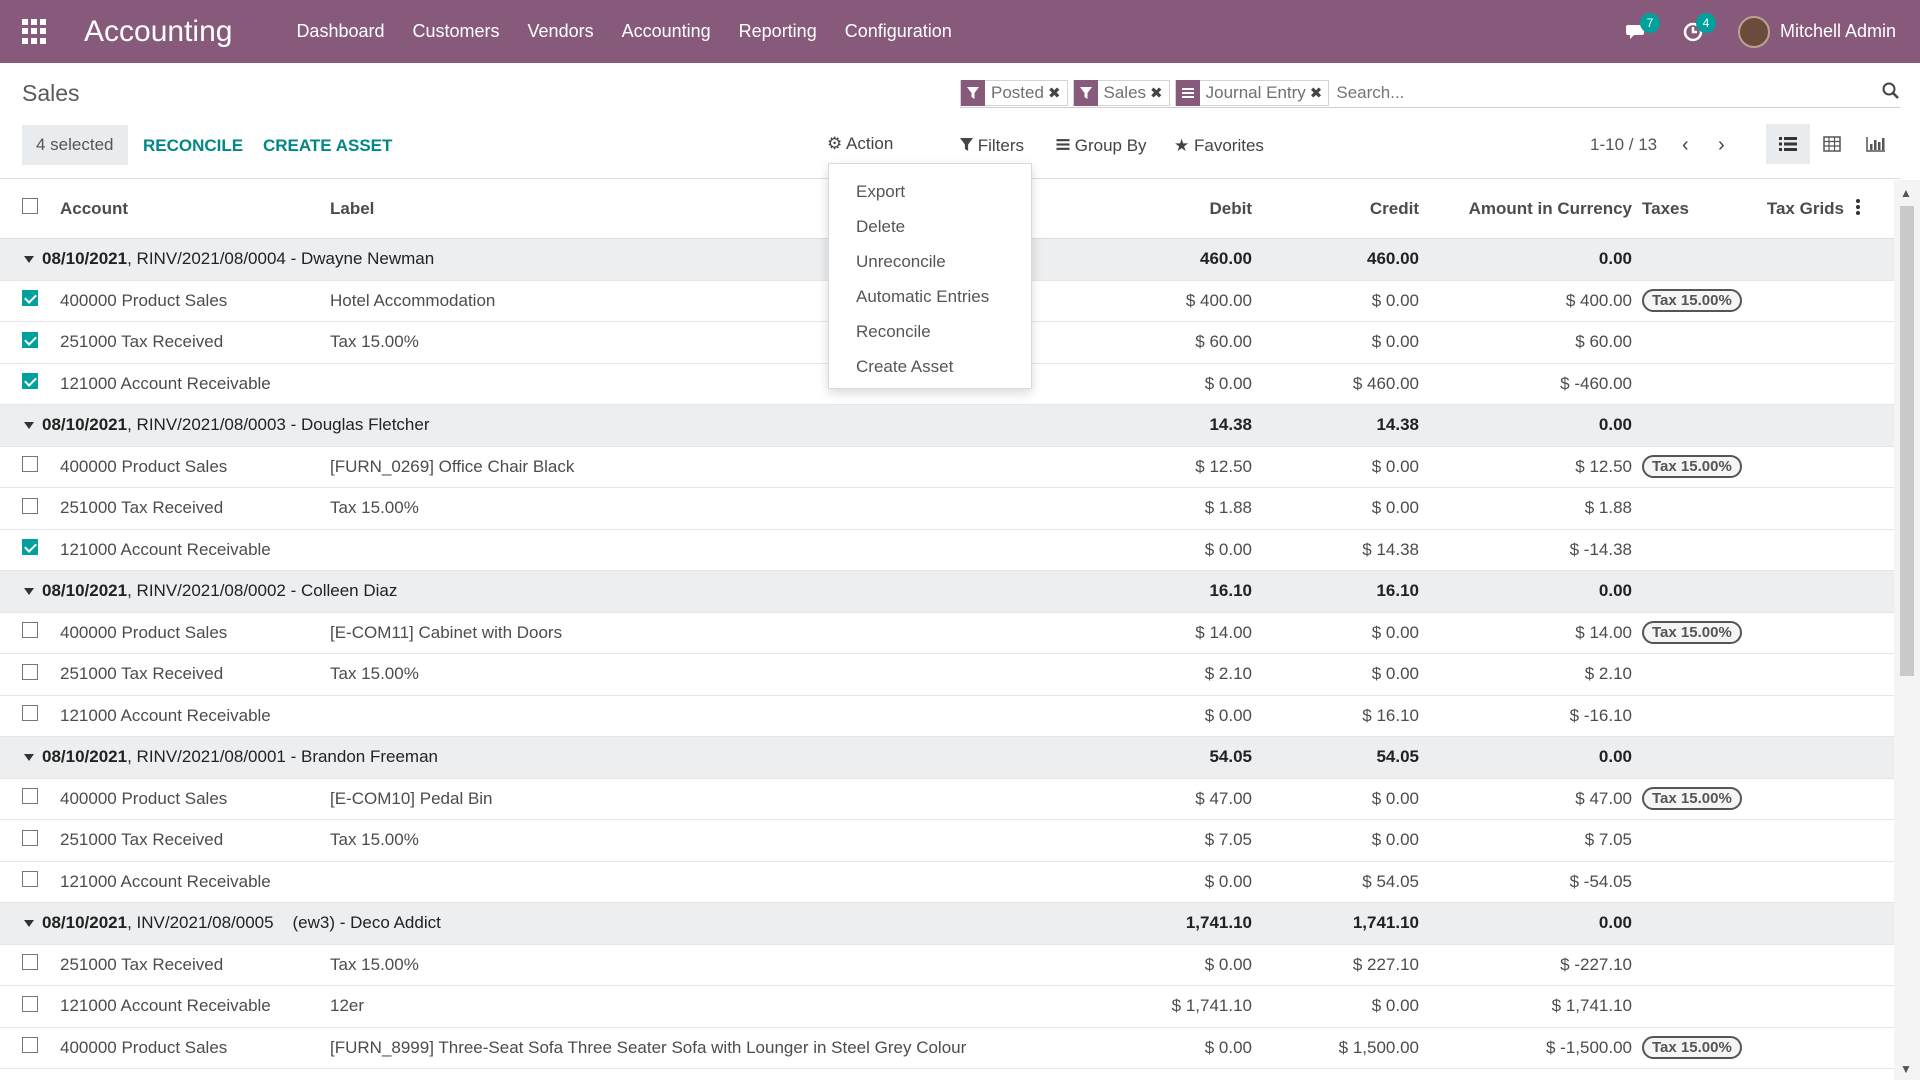 Image resolution: width=1920 pixels, height=1080 pixels. Describe the element at coordinates (1574, 92) in the screenshot. I see `search-input` at that location.